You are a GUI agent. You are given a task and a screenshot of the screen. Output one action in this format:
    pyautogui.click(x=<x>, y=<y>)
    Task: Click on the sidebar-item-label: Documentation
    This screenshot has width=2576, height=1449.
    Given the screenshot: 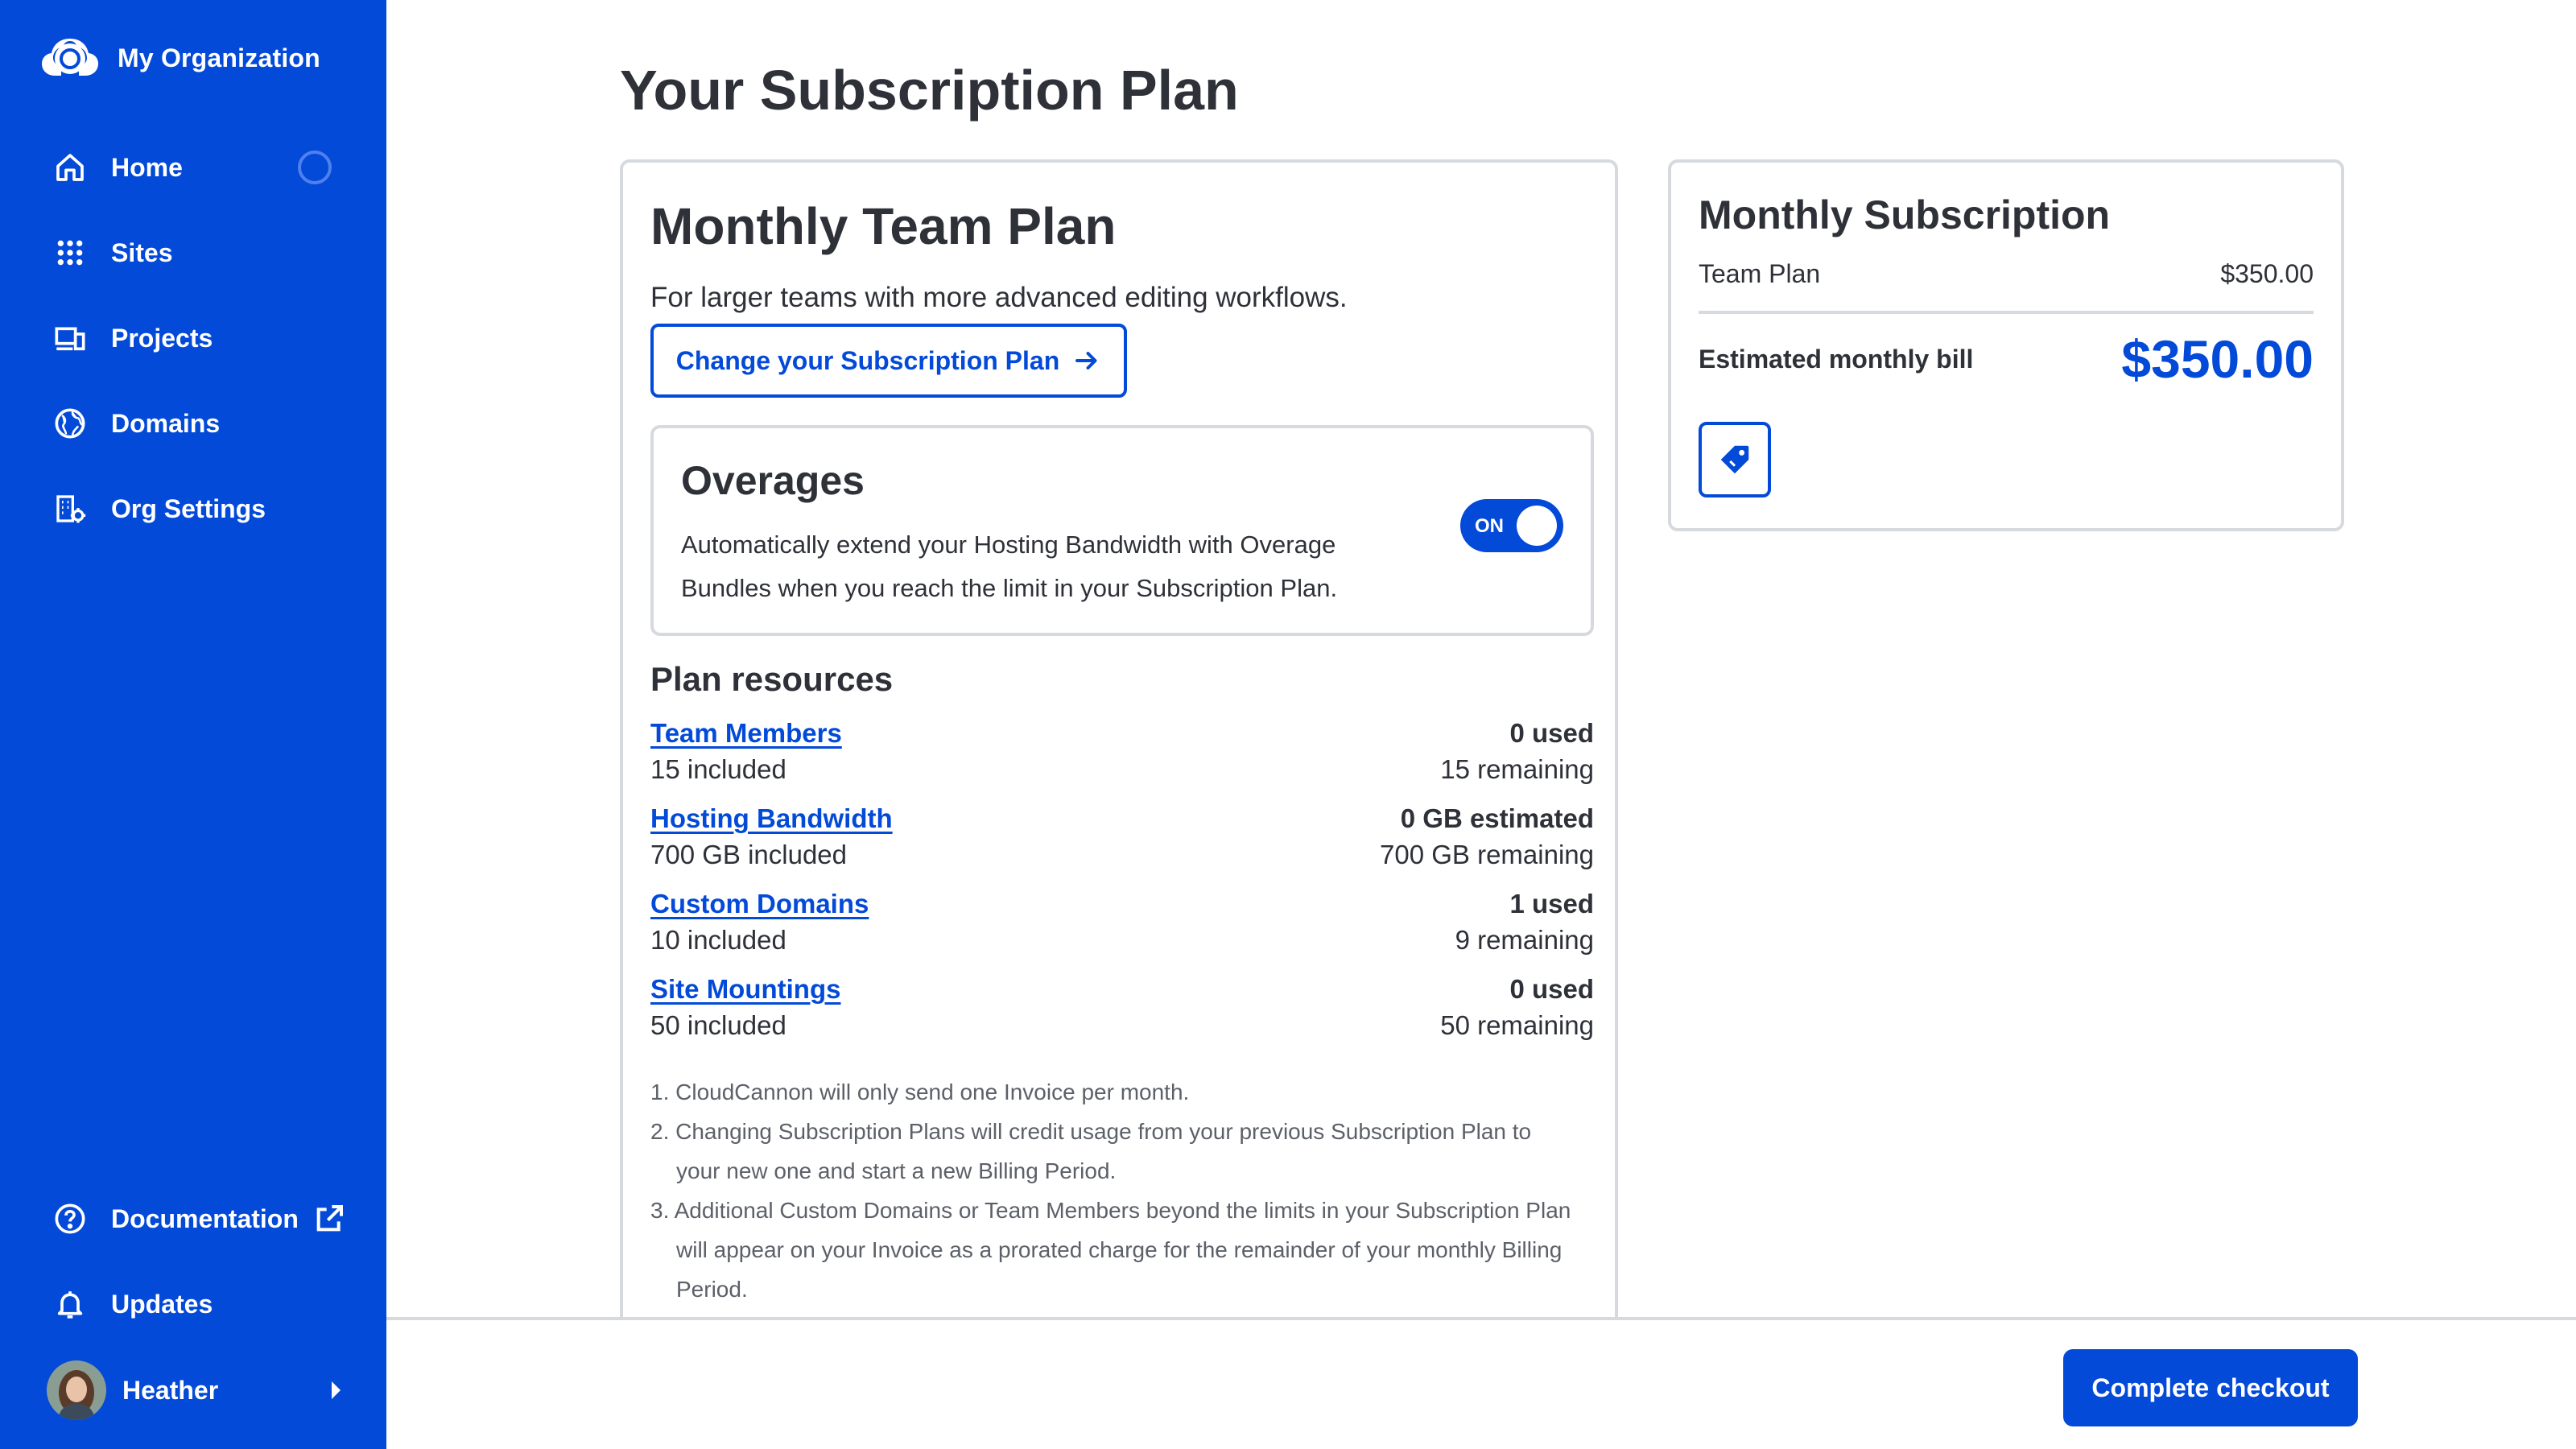 What is the action you would take?
    pyautogui.click(x=205, y=1218)
    